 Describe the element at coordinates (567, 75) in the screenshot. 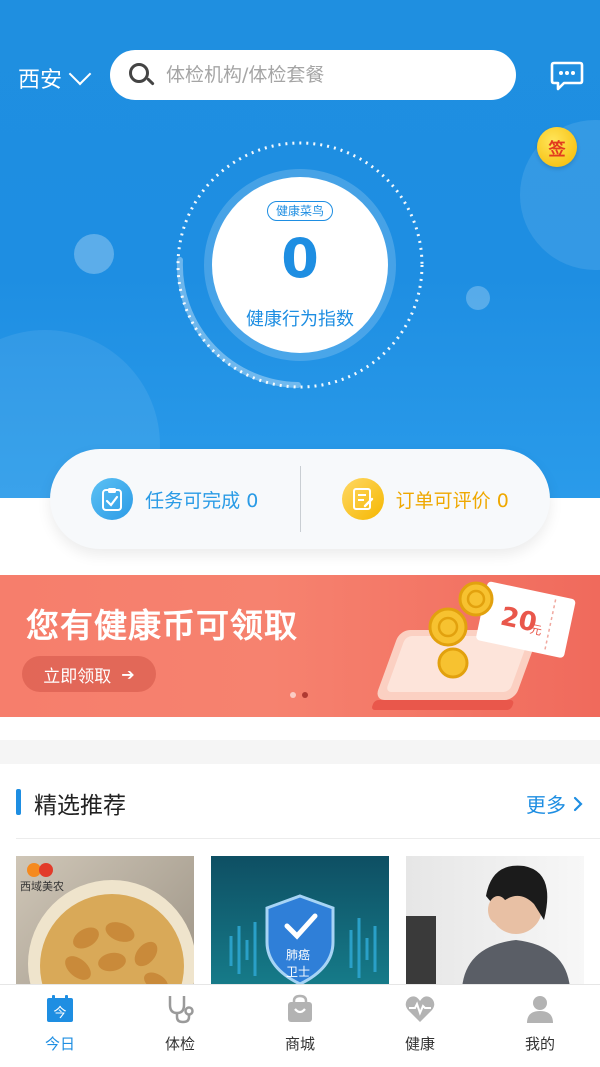

I see `message-icon` at that location.